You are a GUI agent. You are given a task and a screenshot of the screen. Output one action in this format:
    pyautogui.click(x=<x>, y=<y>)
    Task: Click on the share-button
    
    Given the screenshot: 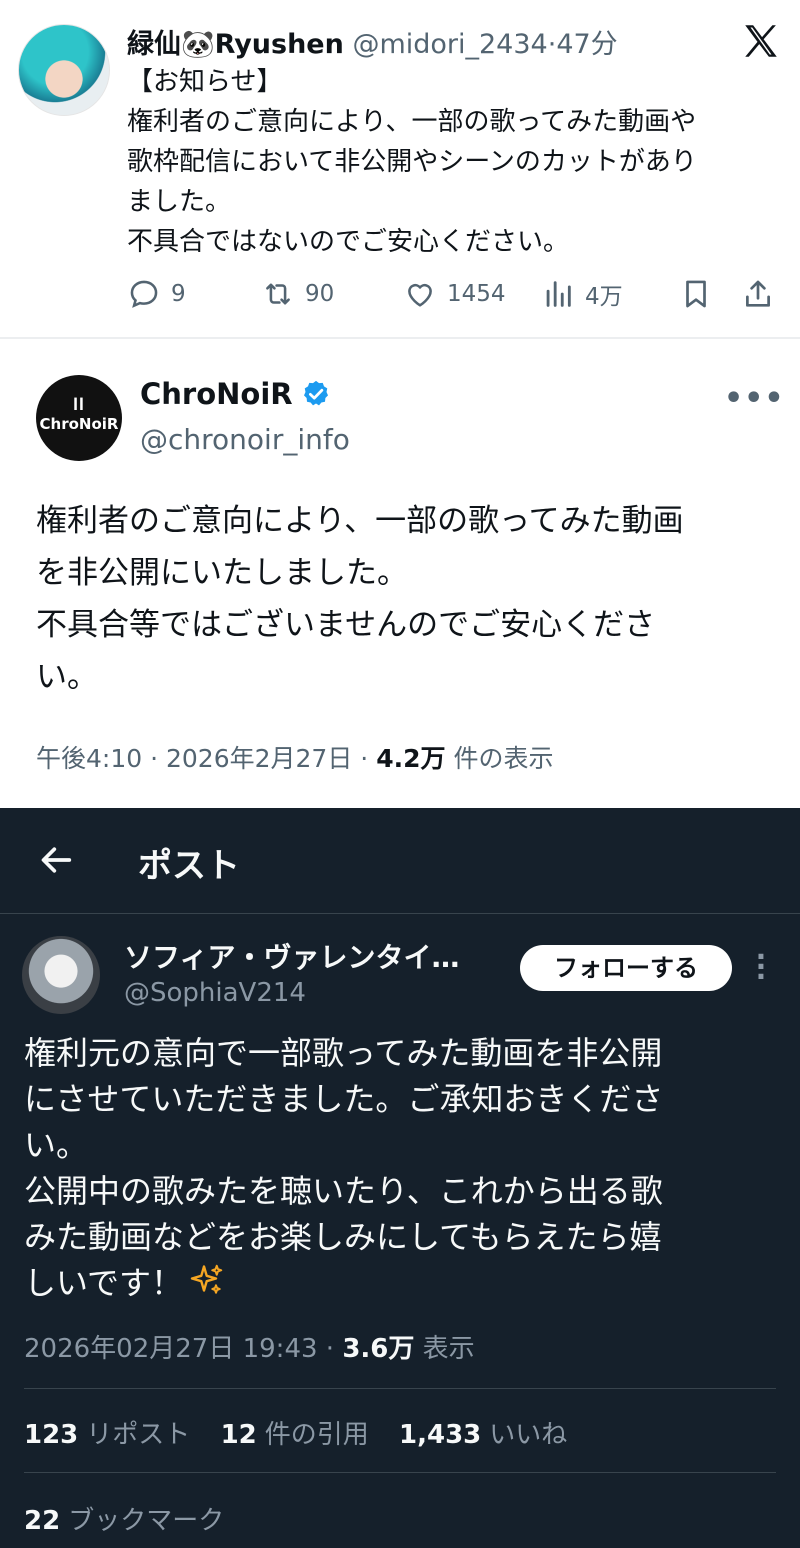 What is the action you would take?
    pyautogui.click(x=763, y=294)
    